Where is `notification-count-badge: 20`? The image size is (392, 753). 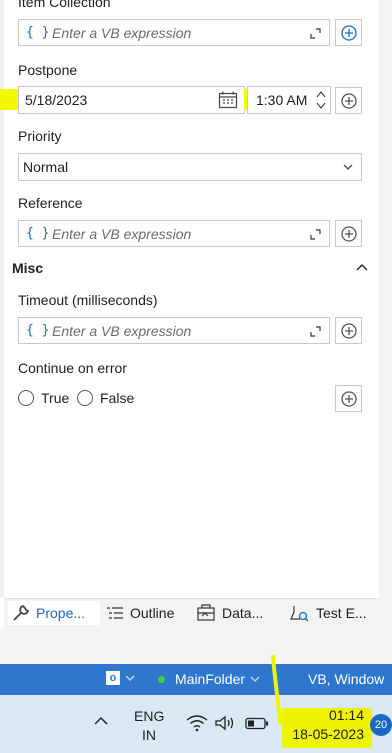
notification-count-badge: 20 is located at coordinates (381, 725).